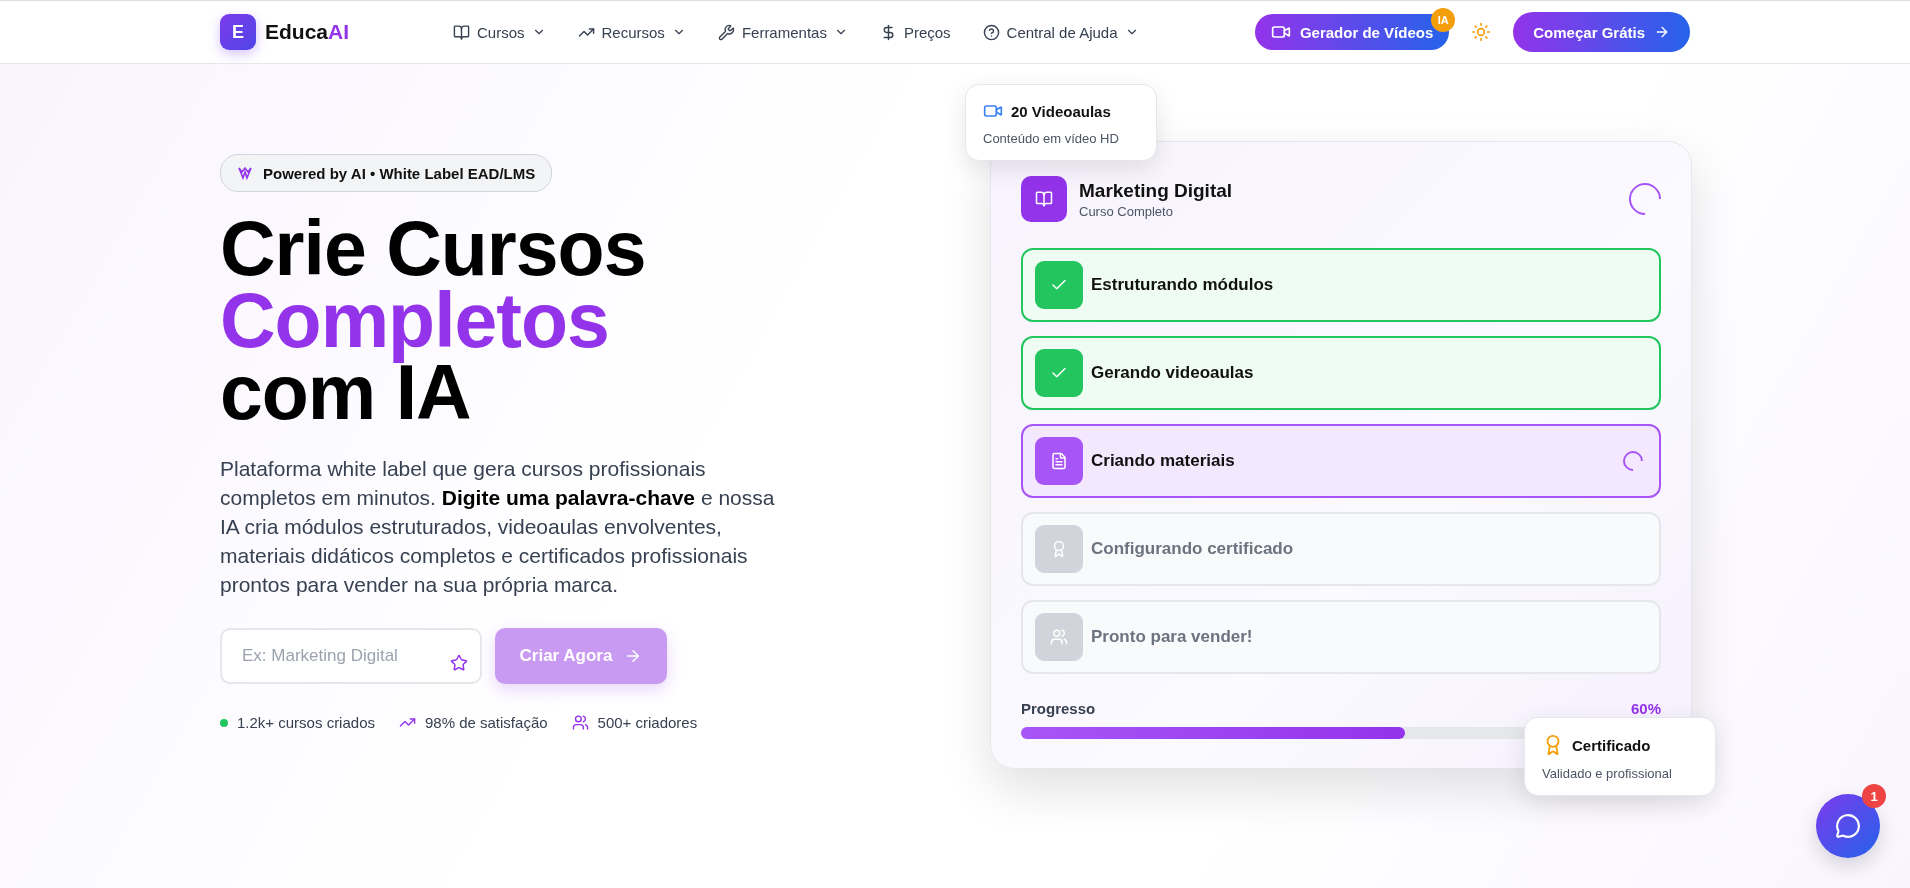 The width and height of the screenshot is (1910, 888). I want to click on popup-subtitle: Validado e profissional, so click(1607, 773).